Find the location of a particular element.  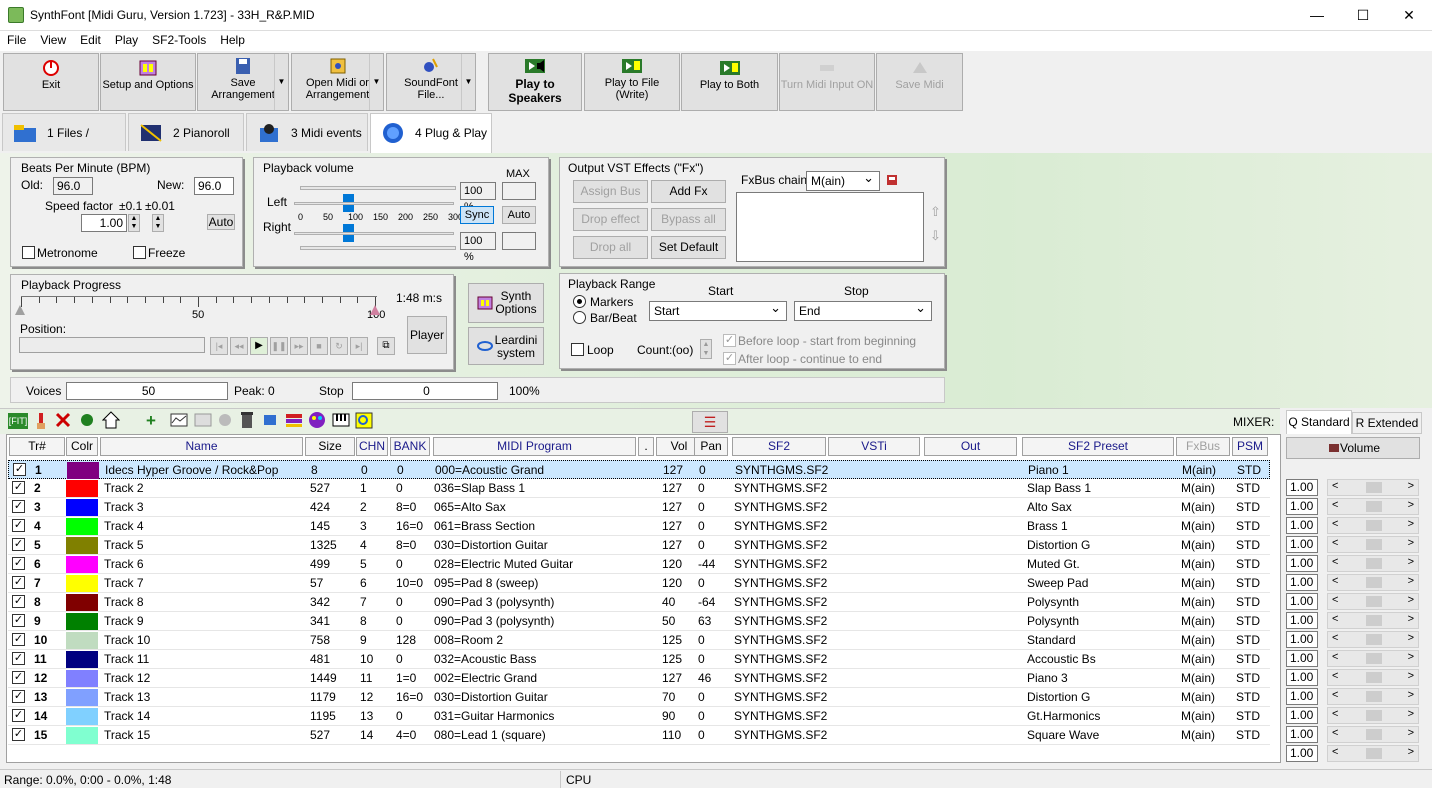

palette-icon is located at coordinates (317, 420).